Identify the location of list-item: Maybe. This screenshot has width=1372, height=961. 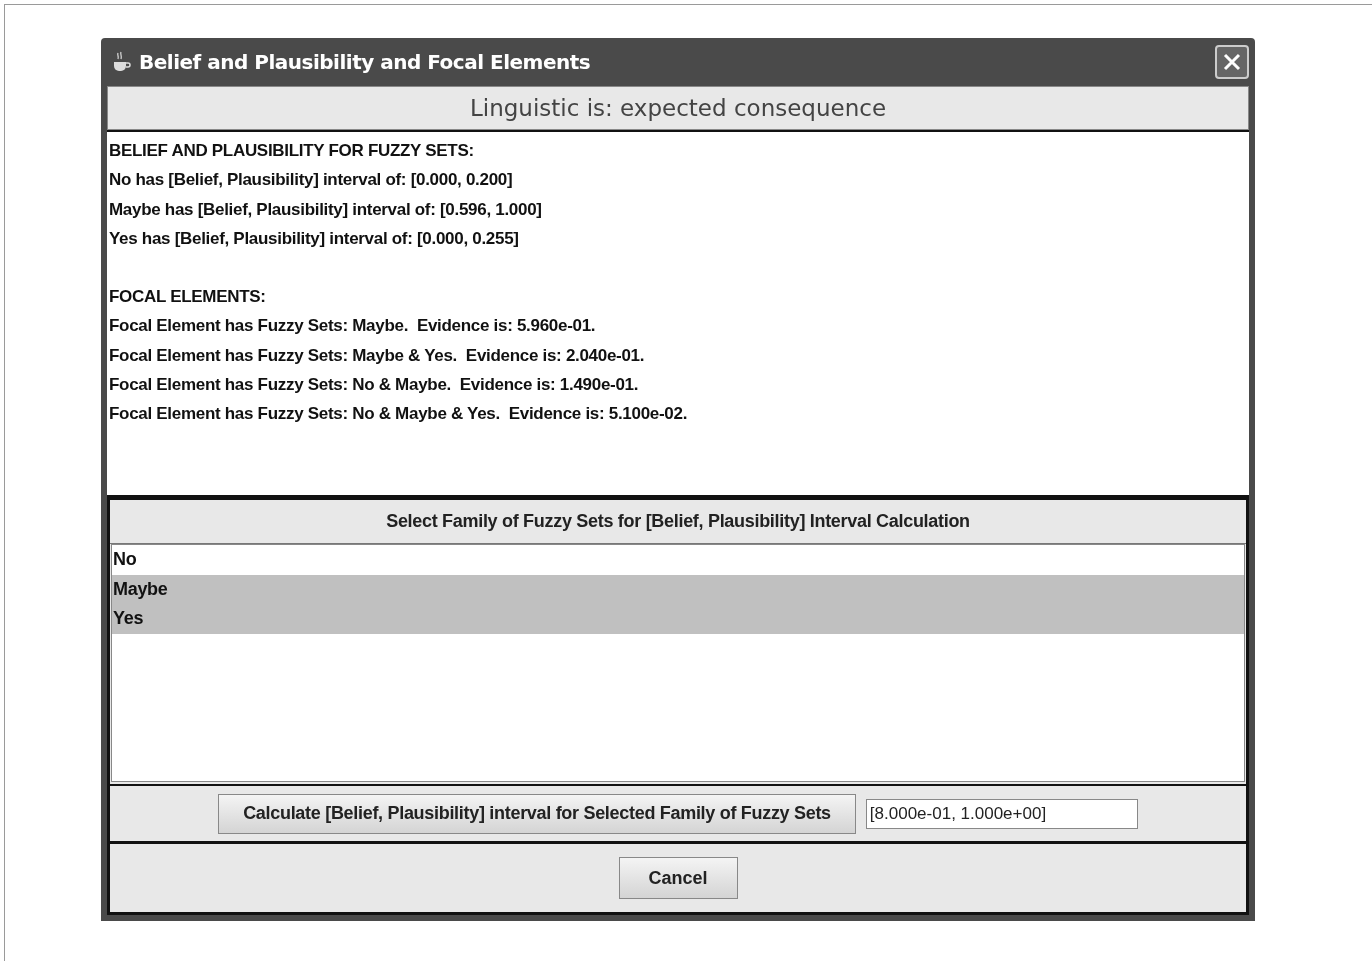
(678, 589).